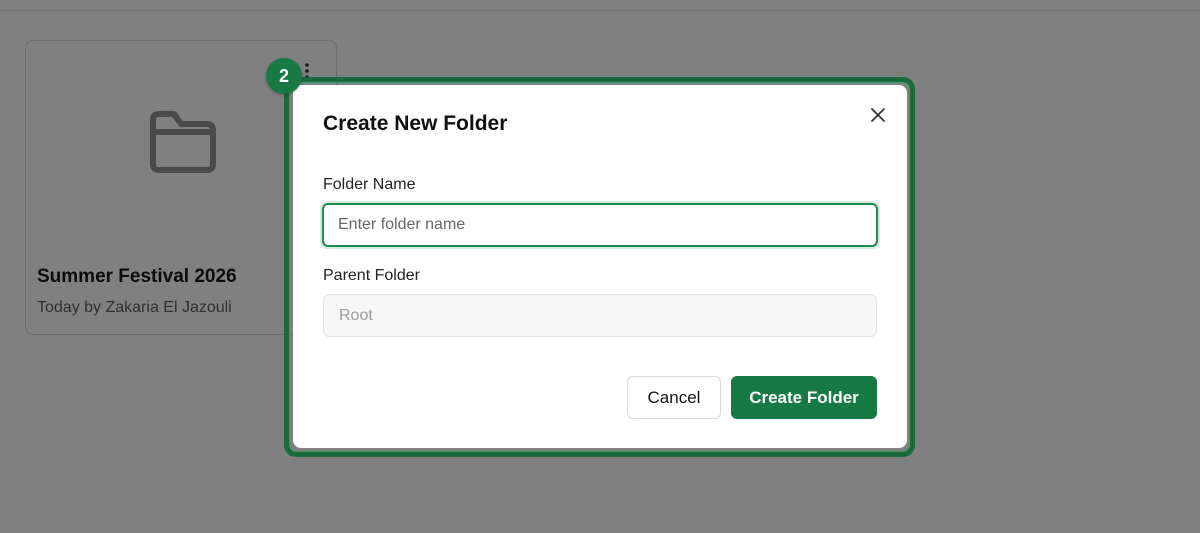 The height and width of the screenshot is (533, 1200). What do you see at coordinates (878, 115) in the screenshot?
I see `close-icon` at bounding box center [878, 115].